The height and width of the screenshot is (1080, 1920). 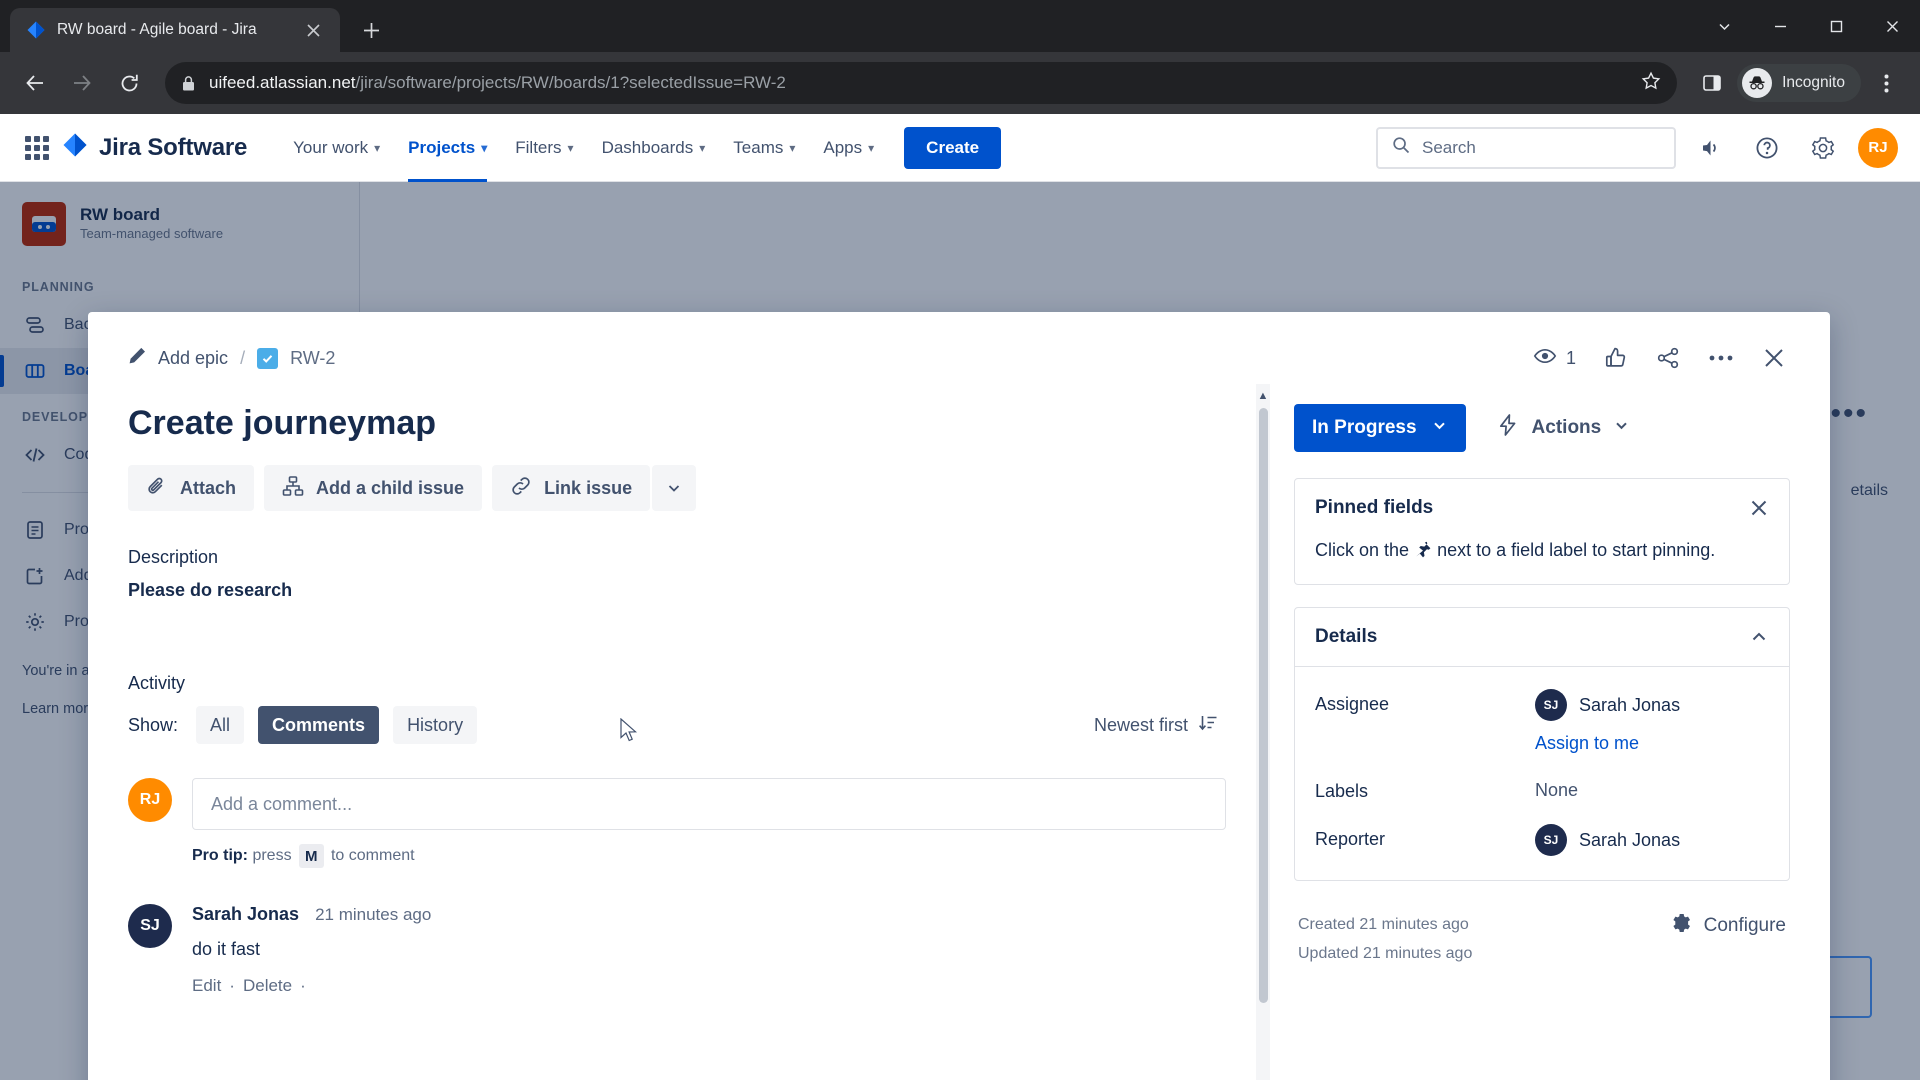 I want to click on reporter-value: SJ Sarah Jonas, so click(x=1607, y=840).